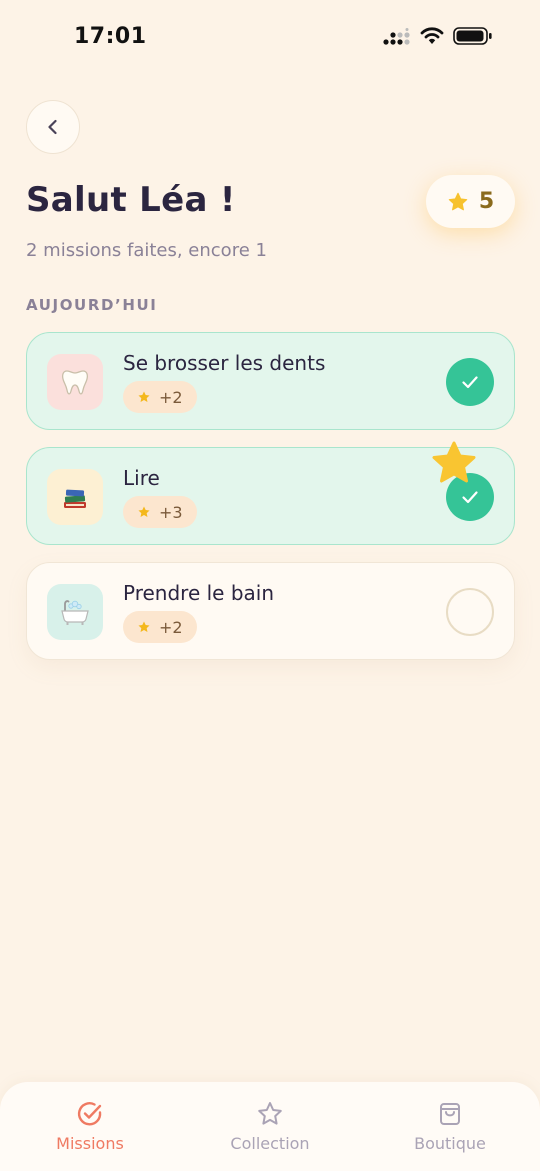 This screenshot has height=1171, width=540. What do you see at coordinates (450, 1114) in the screenshot?
I see `shopping-bag-icon` at bounding box center [450, 1114].